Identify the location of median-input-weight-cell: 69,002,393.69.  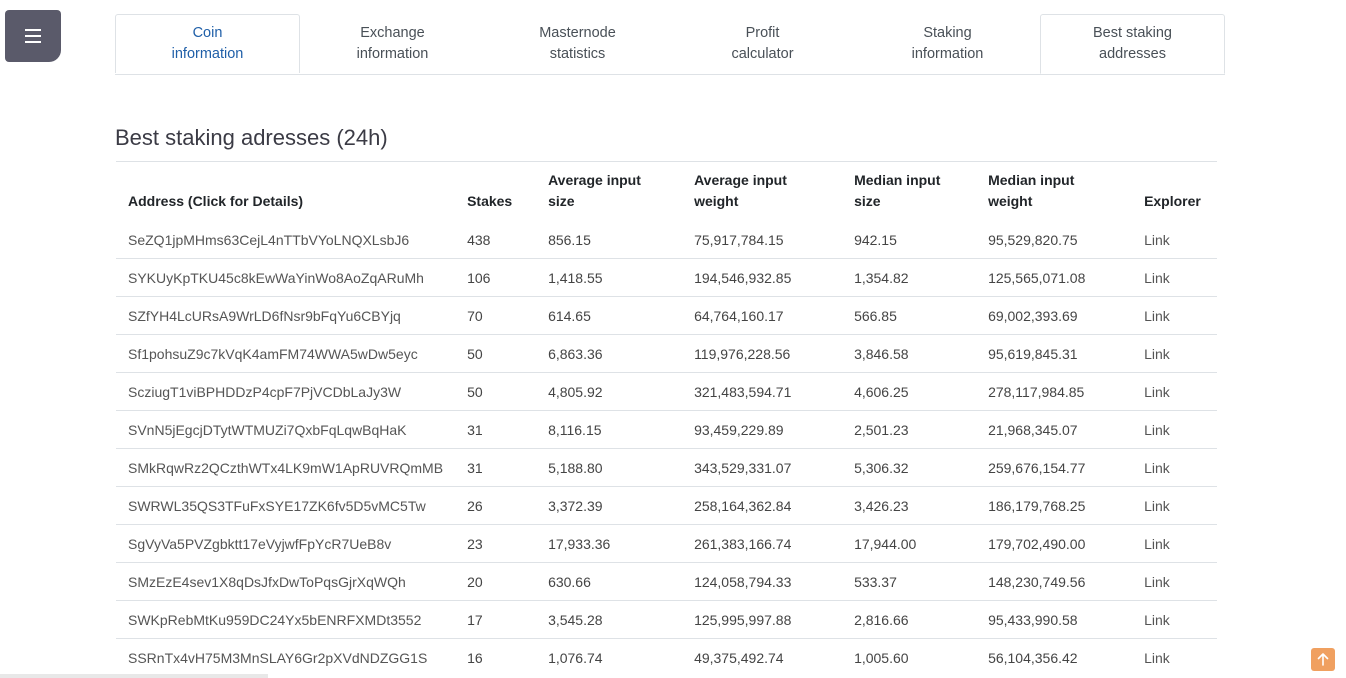
(1054, 315).